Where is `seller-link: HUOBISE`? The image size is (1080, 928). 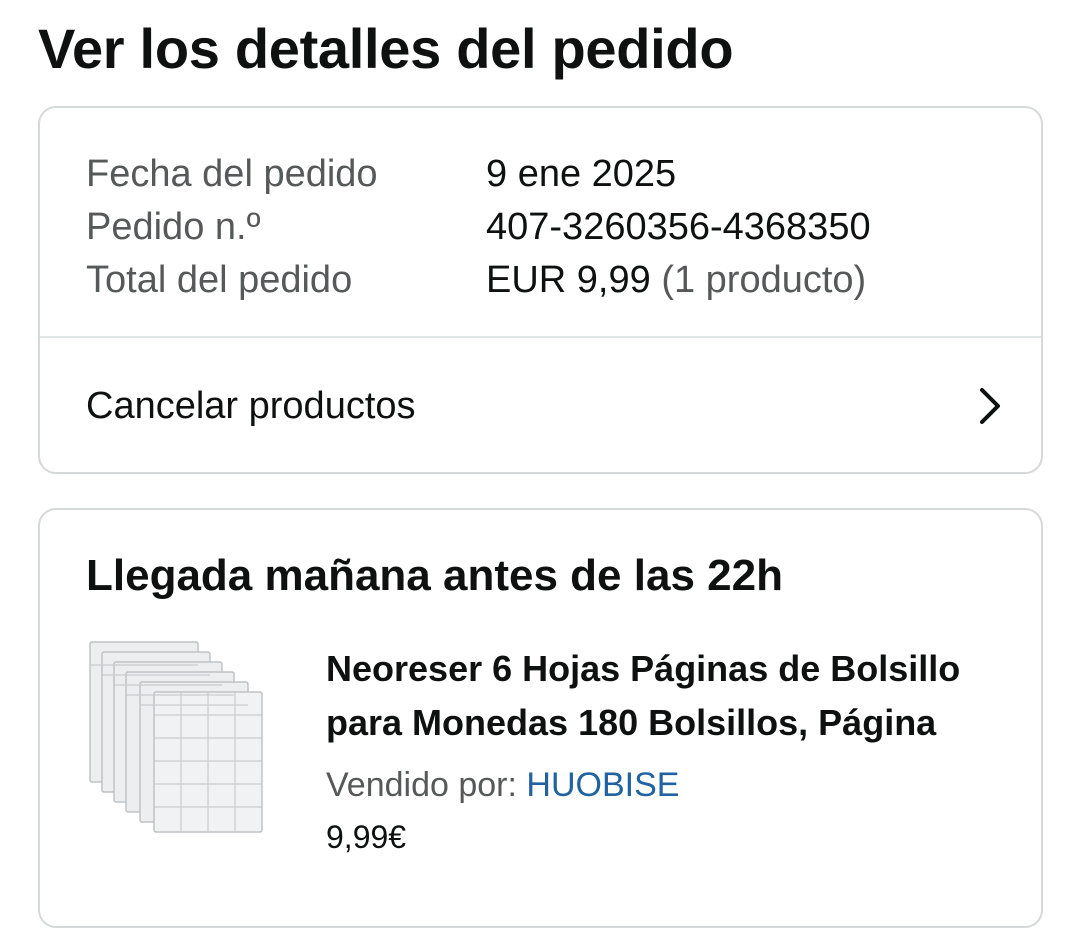
seller-link: HUOBISE is located at coordinates (602, 785).